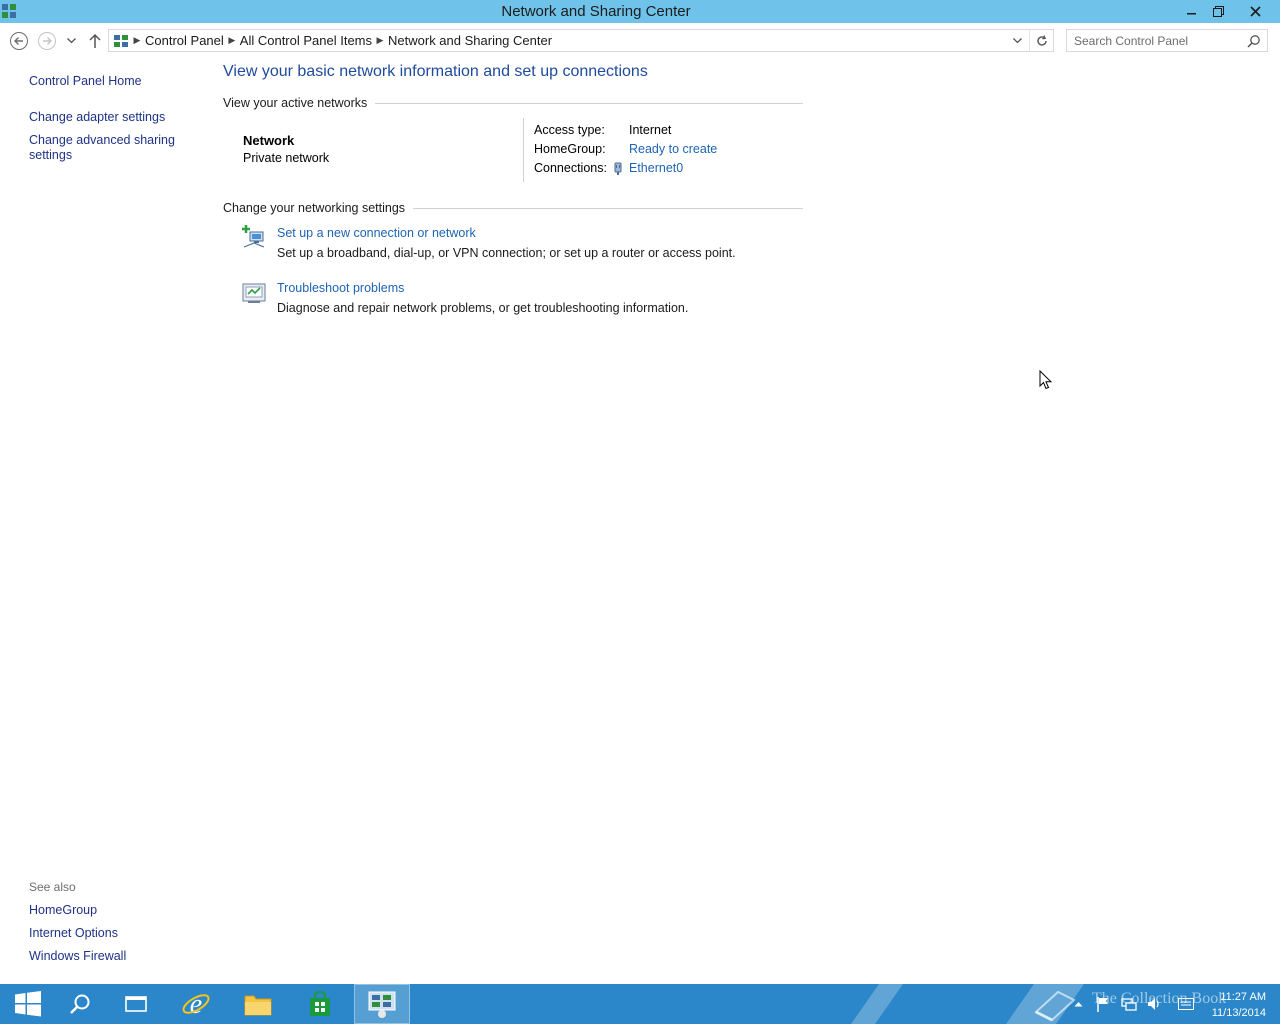 The image size is (1280, 1024). What do you see at coordinates (85, 81) in the screenshot?
I see `control-panel-home-link: Control Panel Home` at bounding box center [85, 81].